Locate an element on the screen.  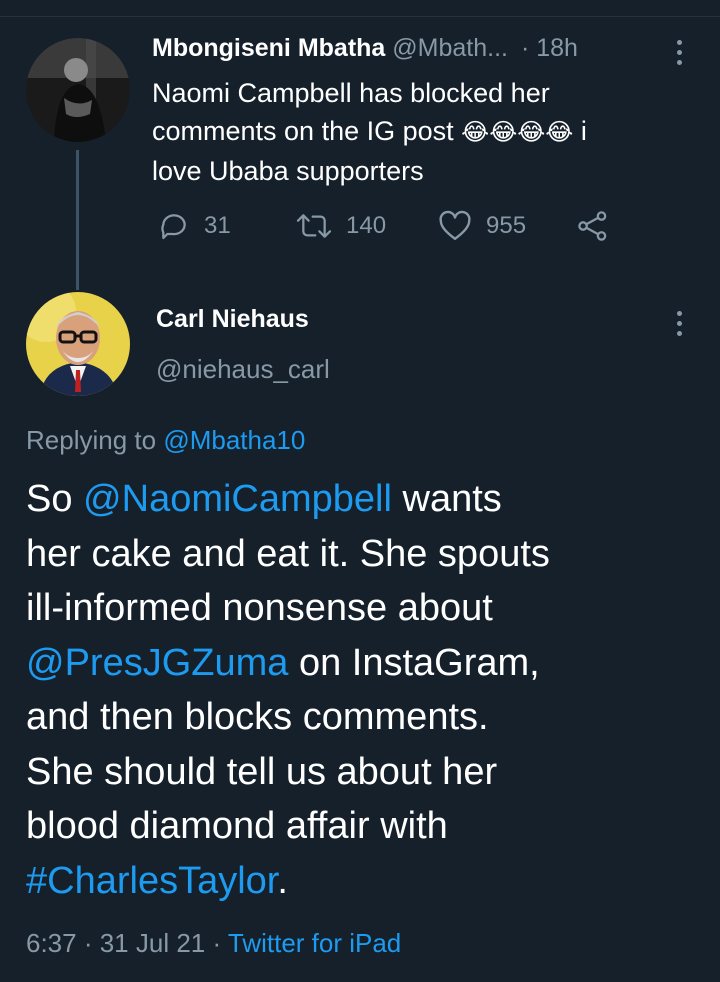
reply-icon is located at coordinates (173, 227).